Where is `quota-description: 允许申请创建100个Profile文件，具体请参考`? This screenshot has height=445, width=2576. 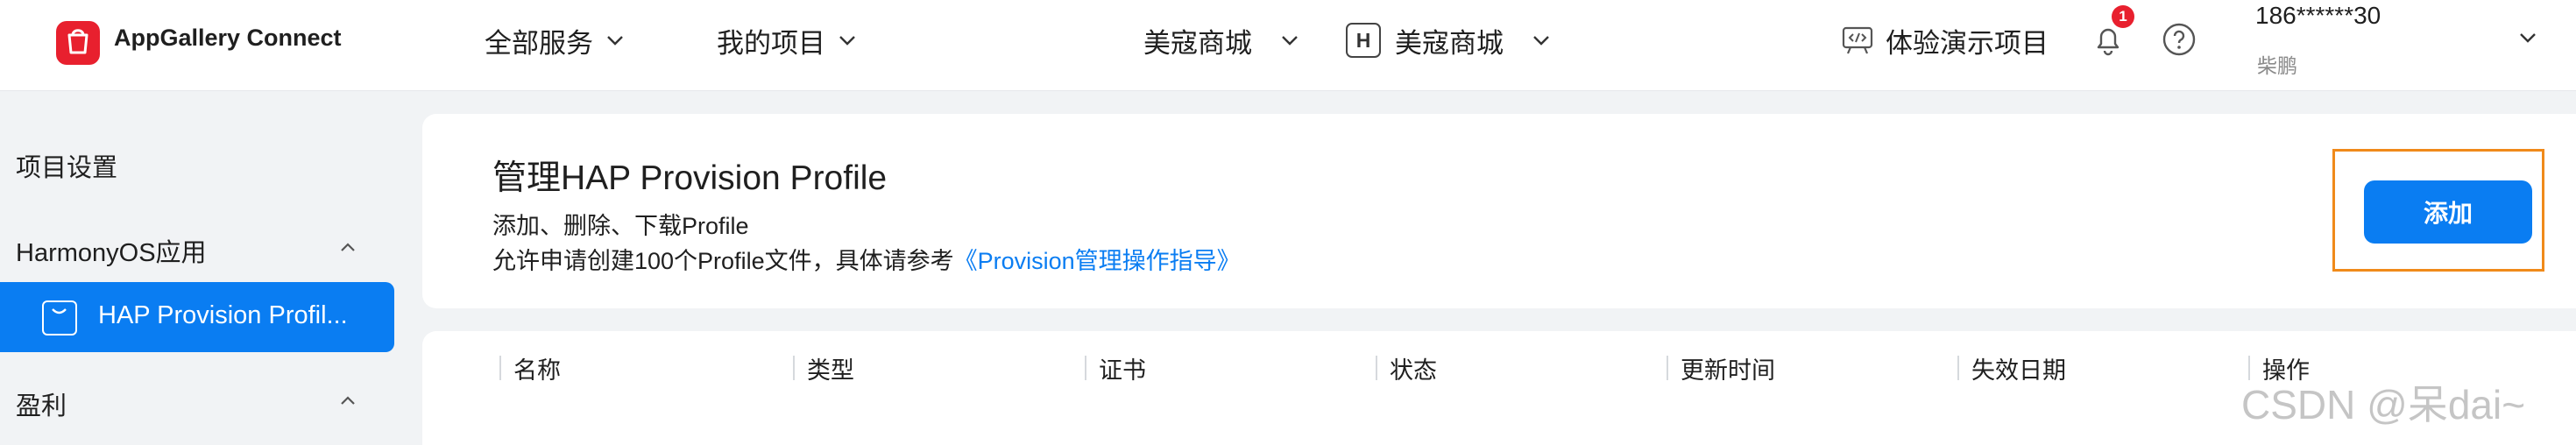
quota-description: 允许申请创建100个Profile文件，具体请参考 is located at coordinates (723, 261).